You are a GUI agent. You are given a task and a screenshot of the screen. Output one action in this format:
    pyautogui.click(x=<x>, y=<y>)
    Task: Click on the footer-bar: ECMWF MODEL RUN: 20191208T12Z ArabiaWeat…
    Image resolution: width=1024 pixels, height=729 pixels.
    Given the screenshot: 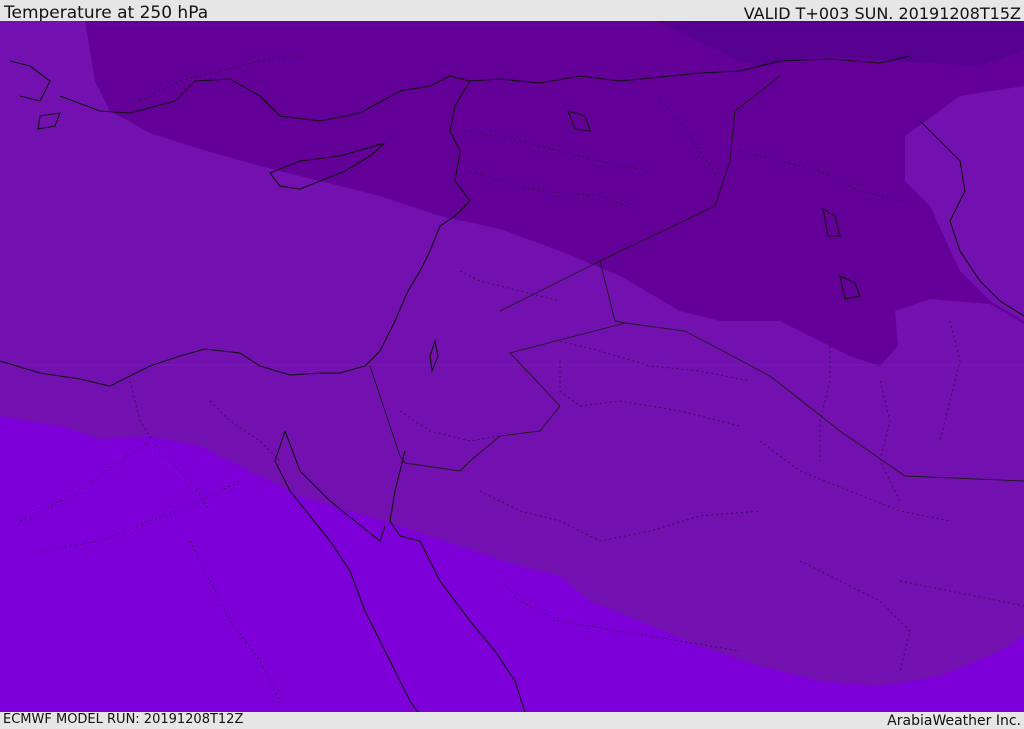 What is the action you would take?
    pyautogui.click(x=512, y=720)
    